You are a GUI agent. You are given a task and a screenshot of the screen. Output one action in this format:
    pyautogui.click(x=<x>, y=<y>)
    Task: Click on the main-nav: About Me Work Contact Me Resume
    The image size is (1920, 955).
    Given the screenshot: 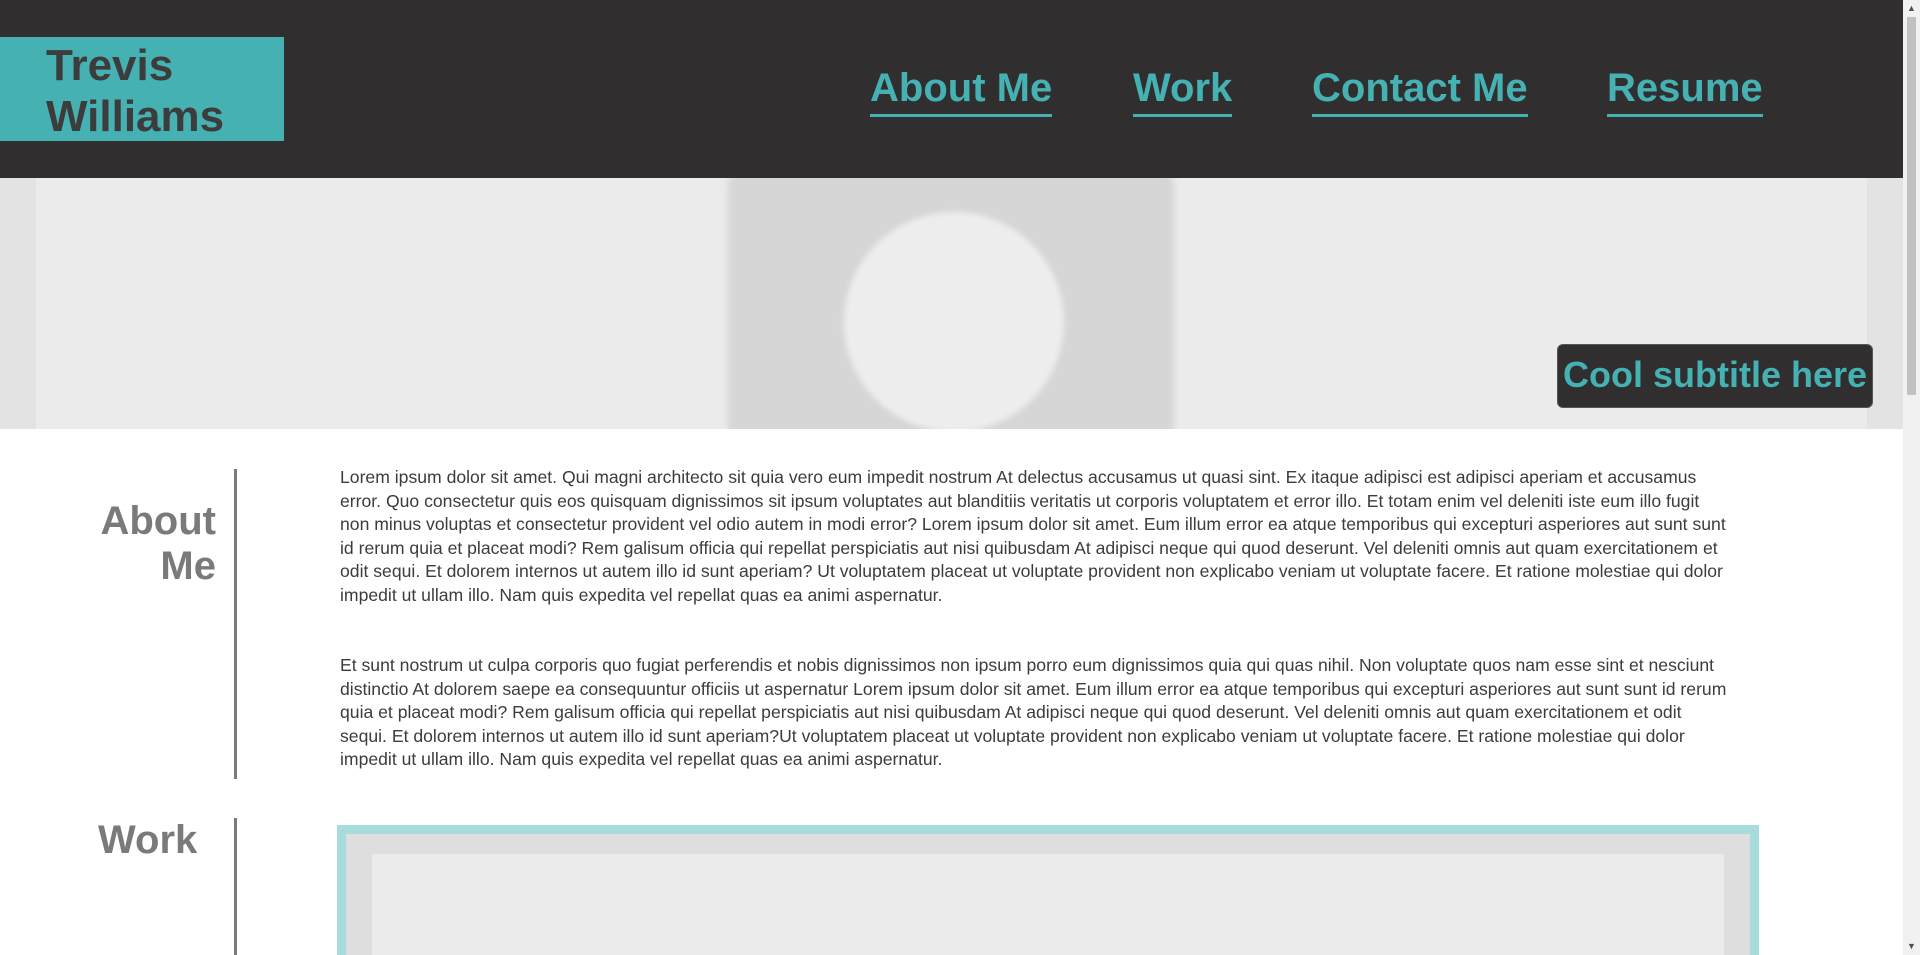 What is the action you would take?
    pyautogui.click(x=951, y=92)
    